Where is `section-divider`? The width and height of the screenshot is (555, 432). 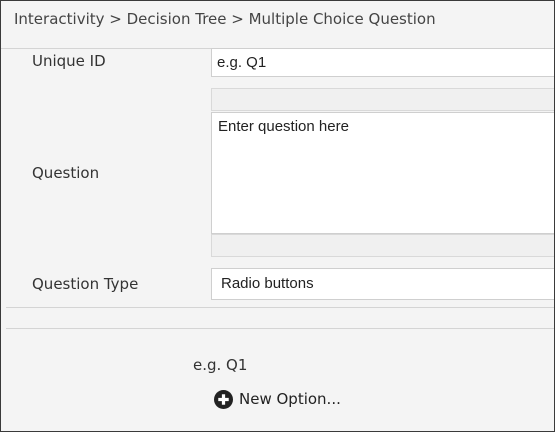 section-divider is located at coordinates (280, 307).